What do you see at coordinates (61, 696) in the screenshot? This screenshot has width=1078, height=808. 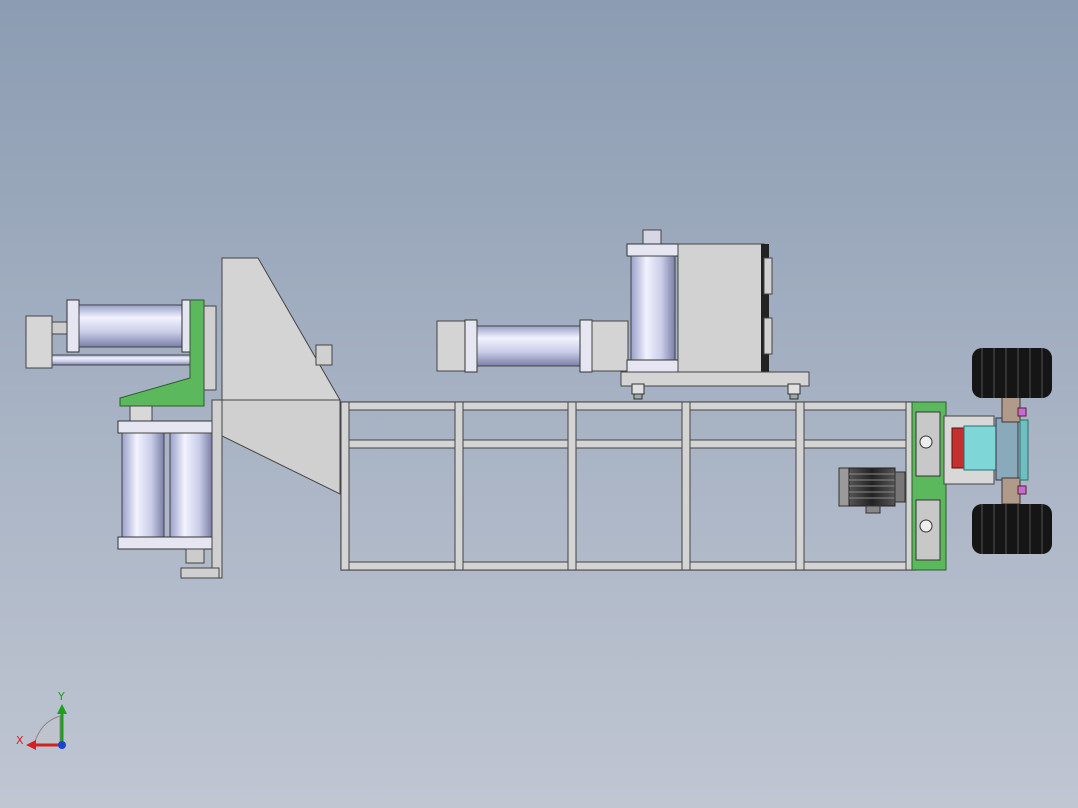 I see `y-axis-label: Y` at bounding box center [61, 696].